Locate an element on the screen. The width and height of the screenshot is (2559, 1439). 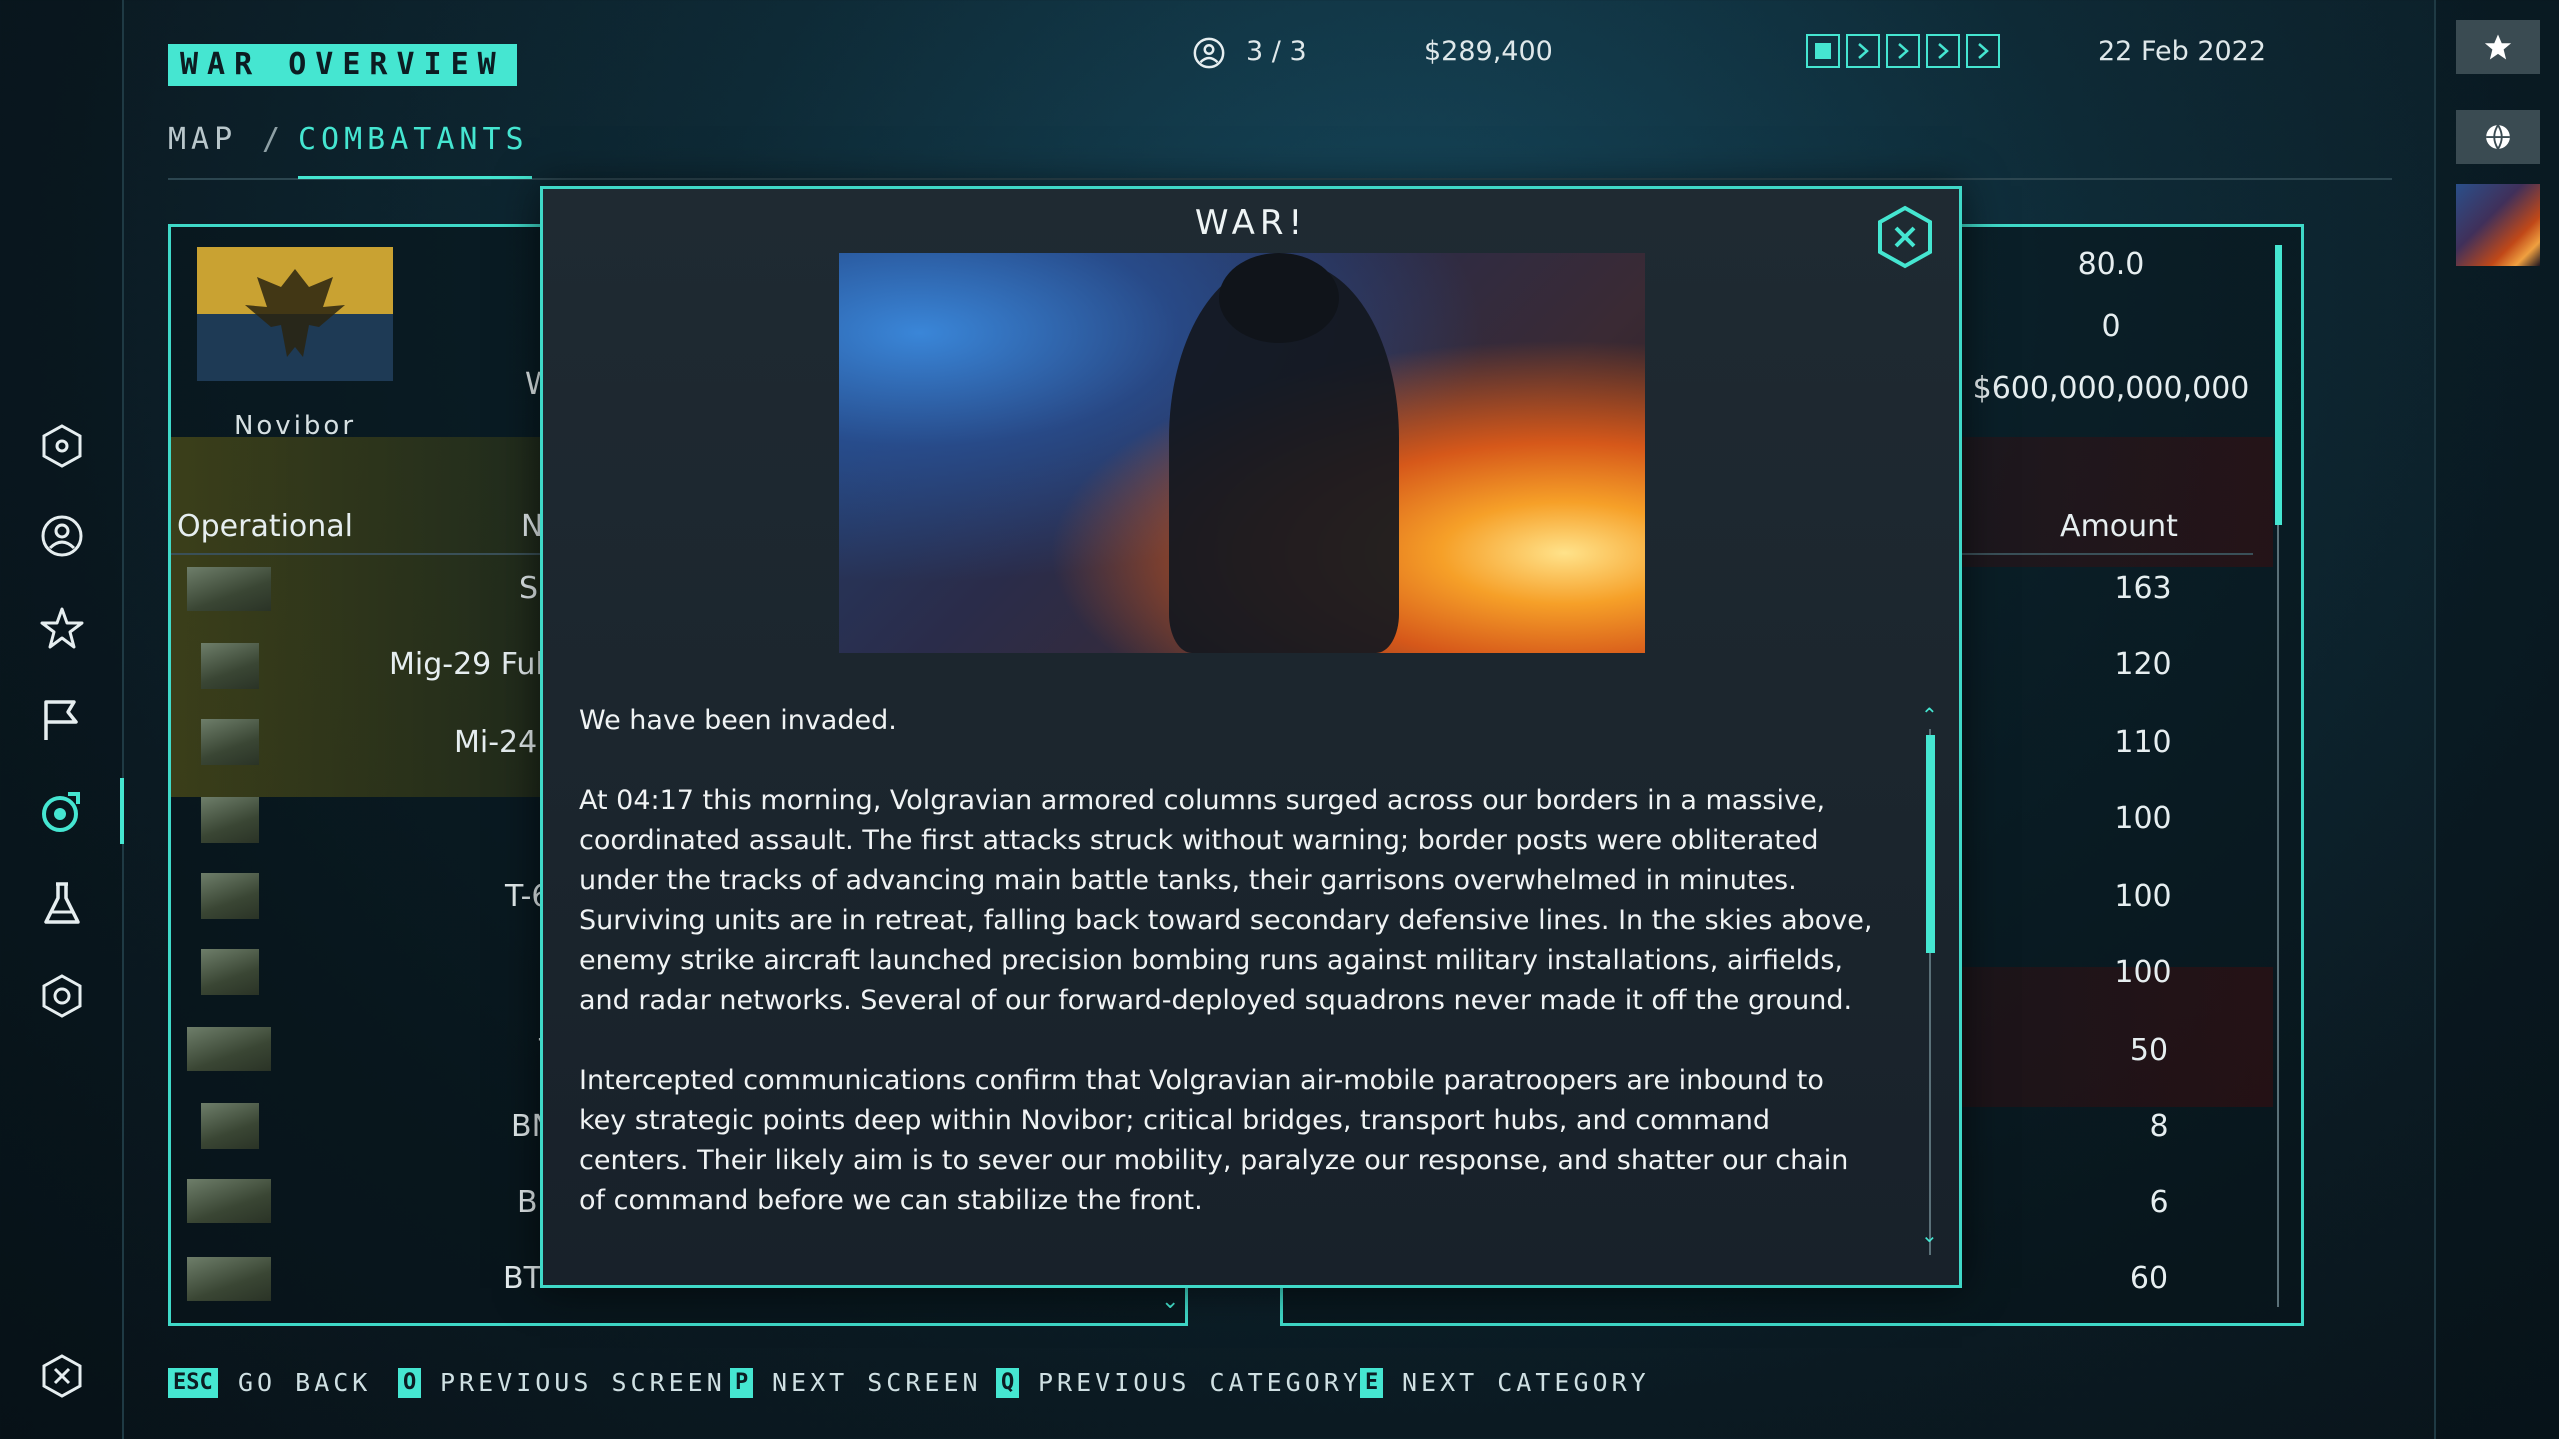
go-back-button: GO BACK is located at coordinates (304, 1383).